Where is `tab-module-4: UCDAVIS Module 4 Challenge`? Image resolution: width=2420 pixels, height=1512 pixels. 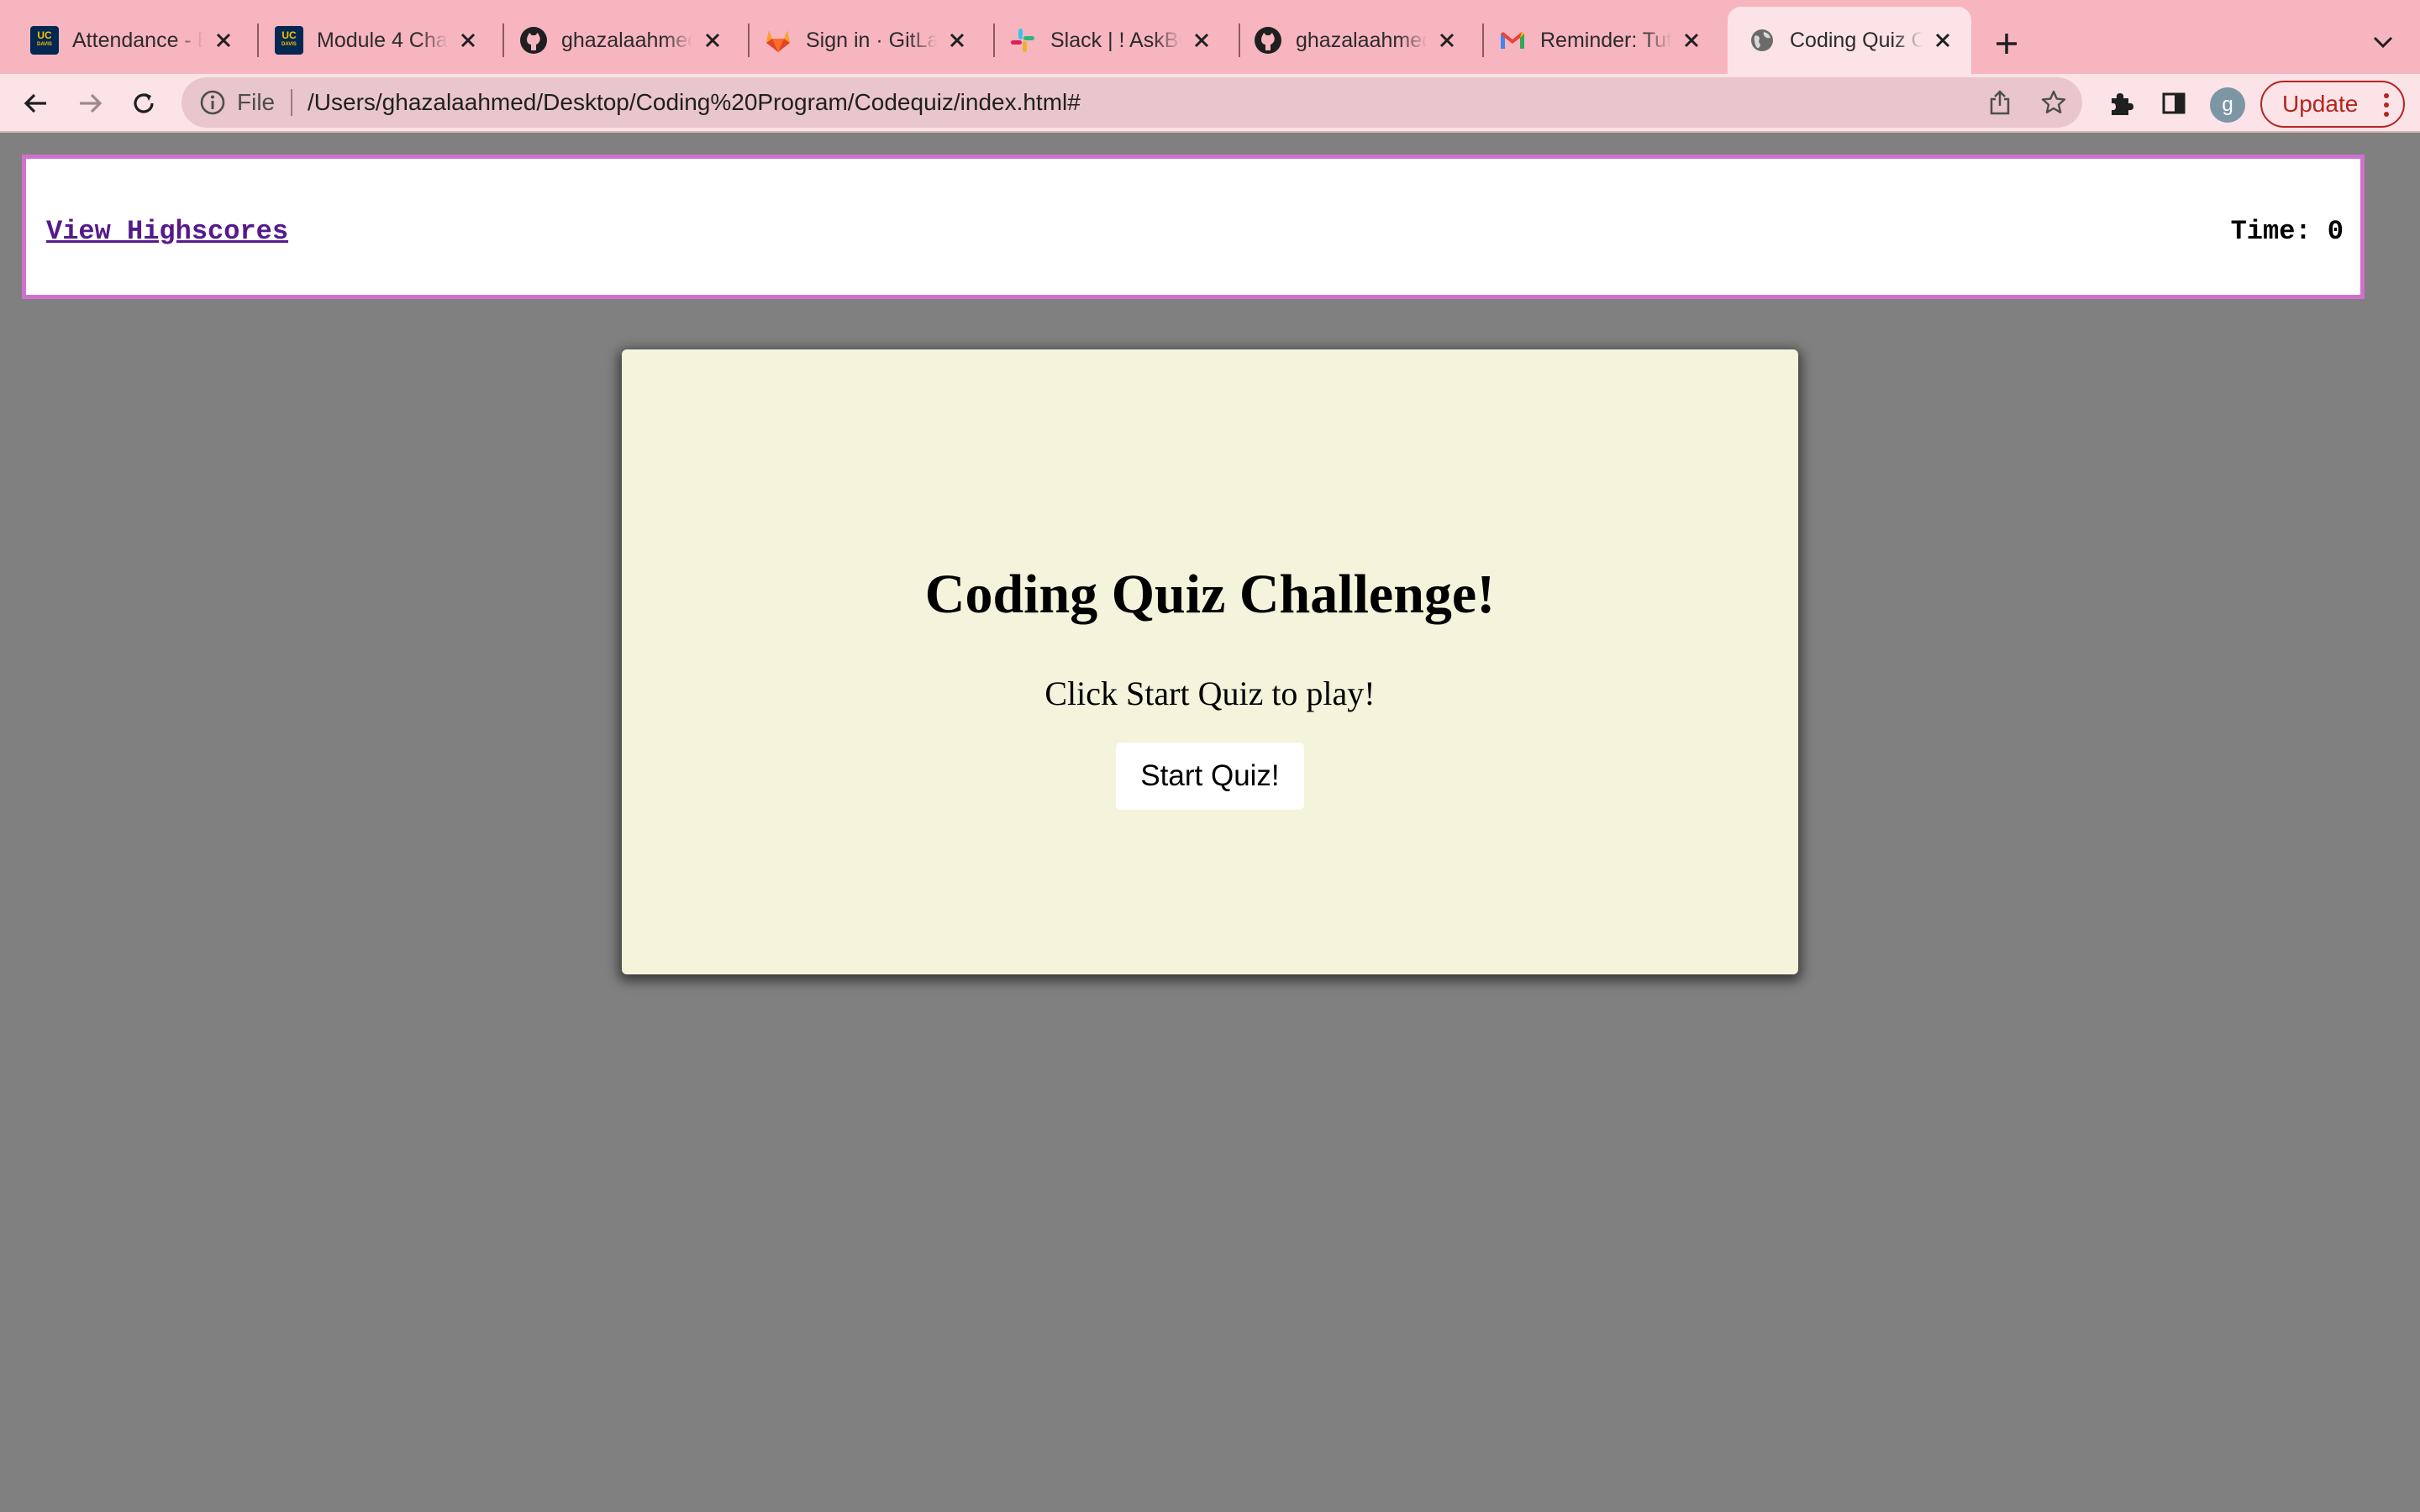 tab-module-4: UCDAVIS Module 4 Challenge is located at coordinates (371, 40).